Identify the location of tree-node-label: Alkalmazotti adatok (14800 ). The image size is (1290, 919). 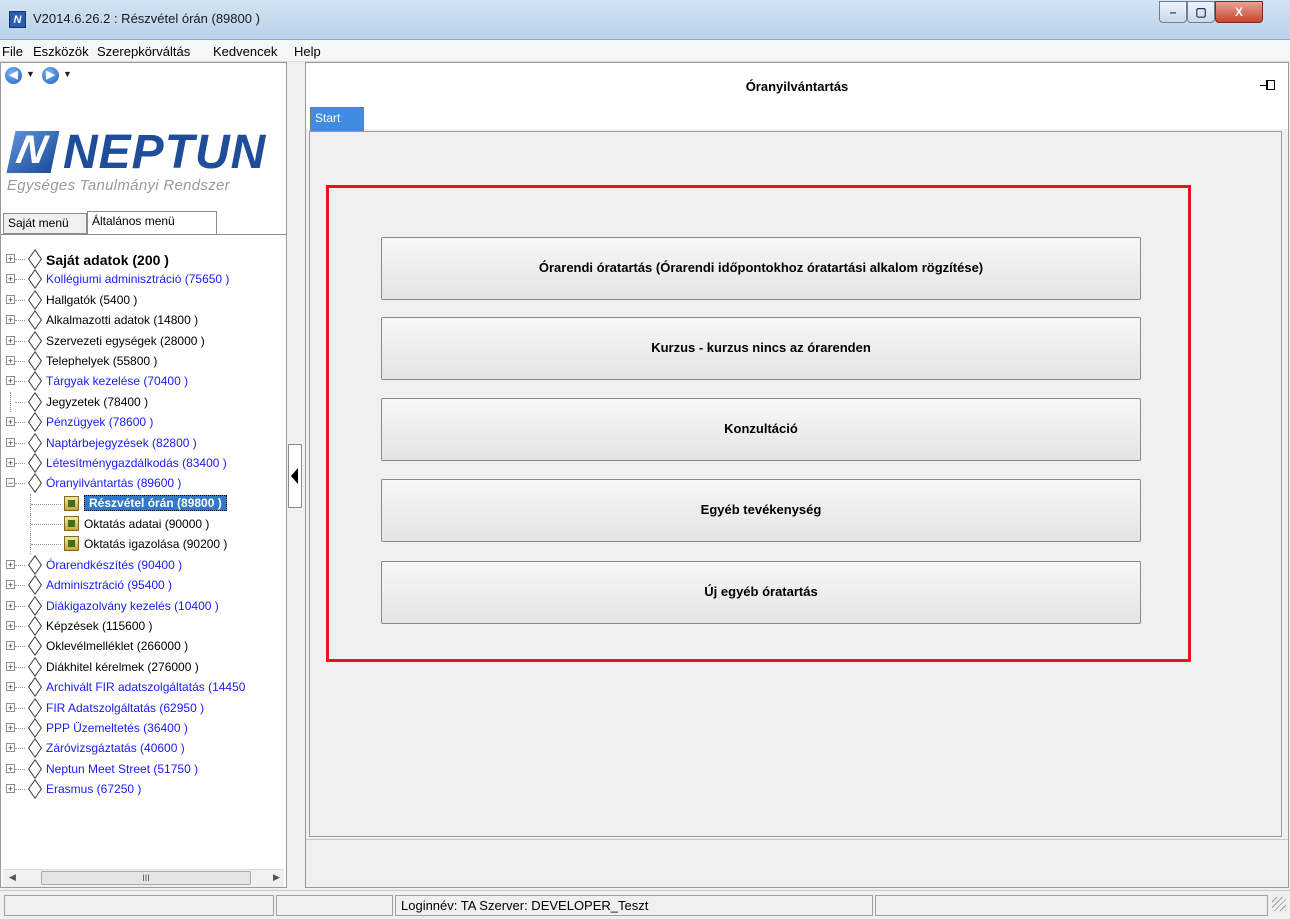
(122, 320).